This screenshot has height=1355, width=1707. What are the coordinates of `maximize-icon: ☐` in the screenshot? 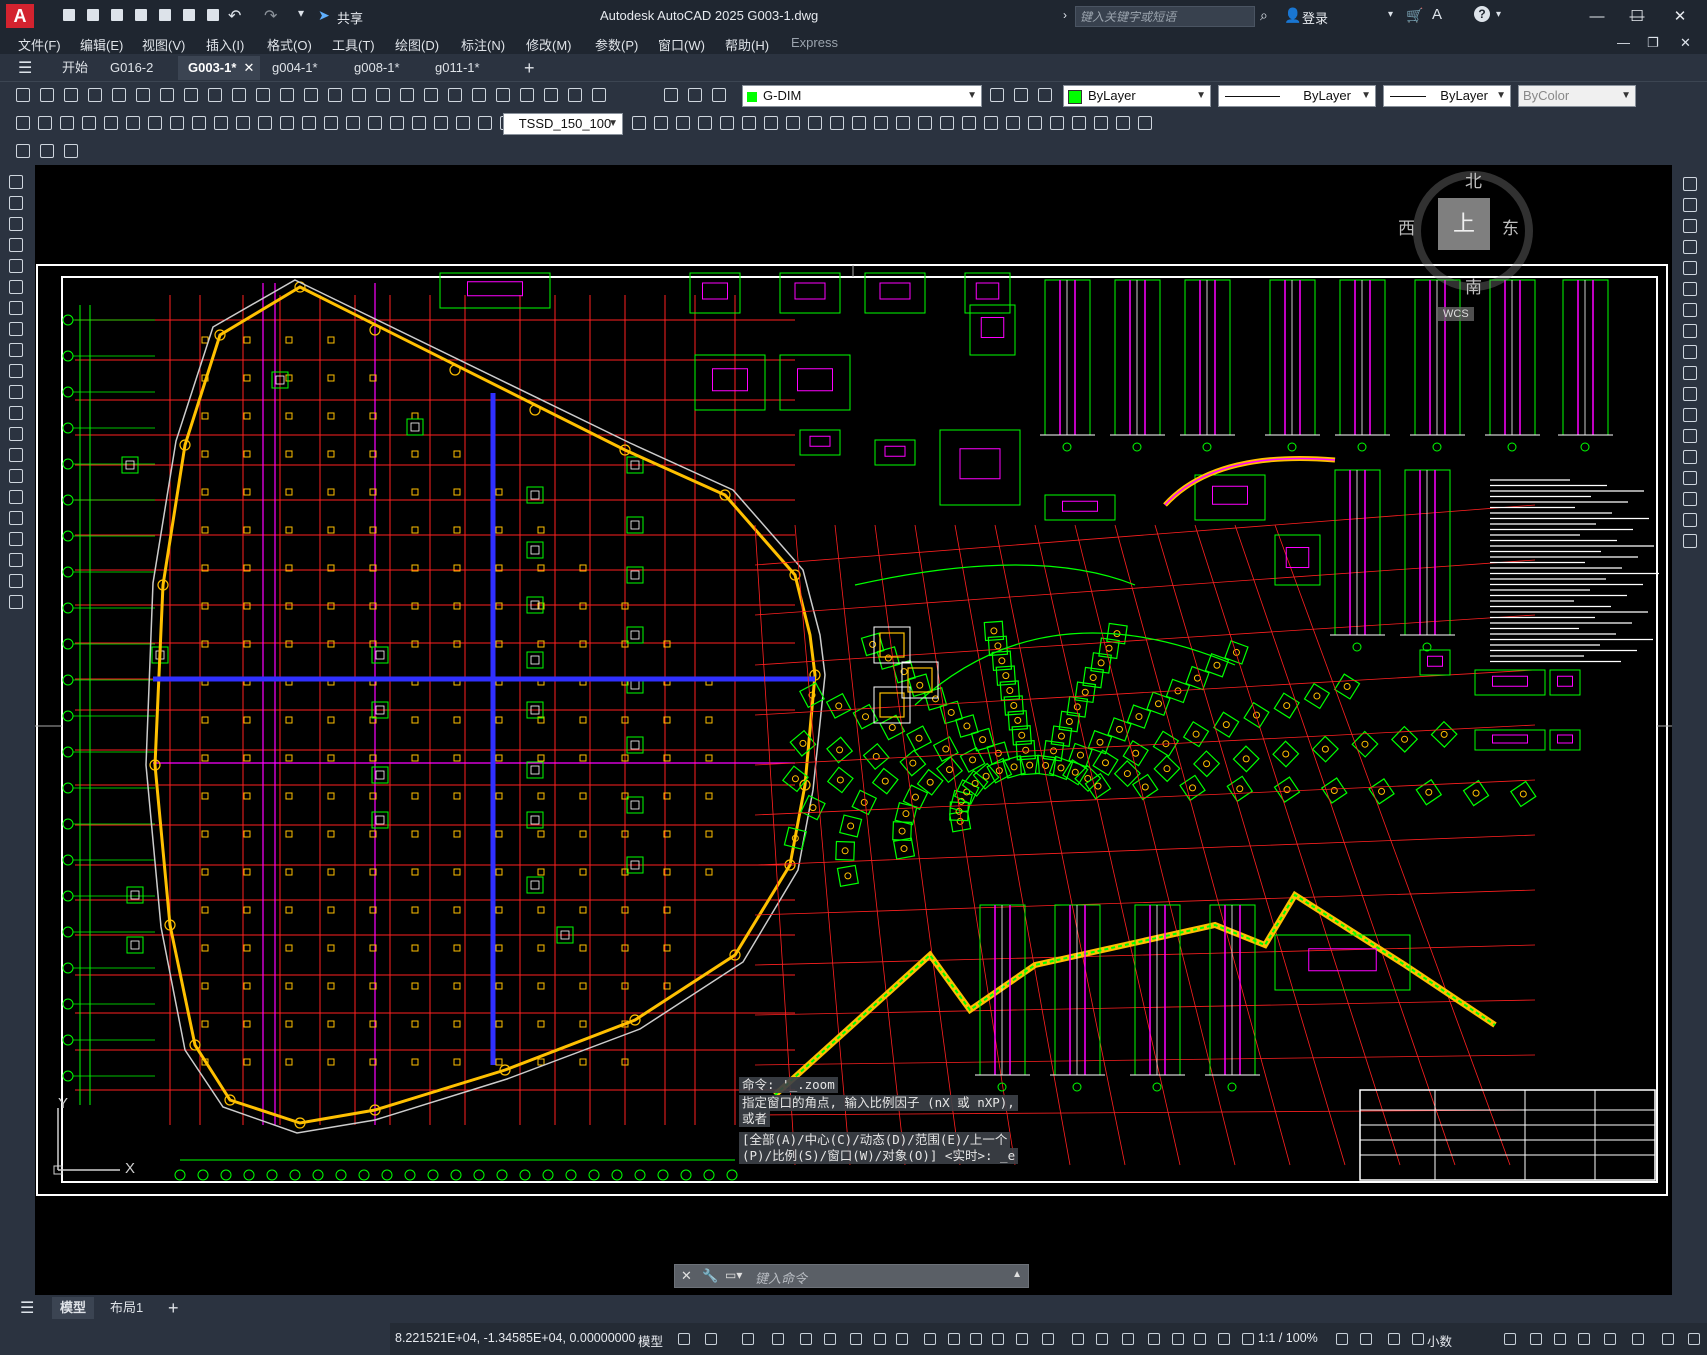 It's located at (1637, 16).